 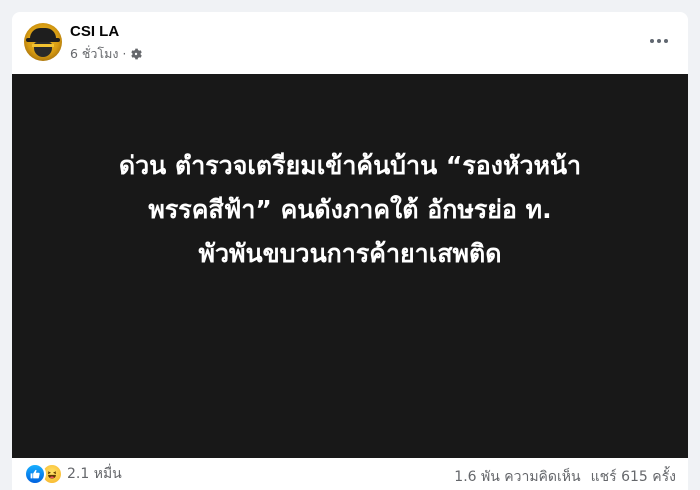 I want to click on post-time: 6 ชั่วโมง, so click(x=94, y=54).